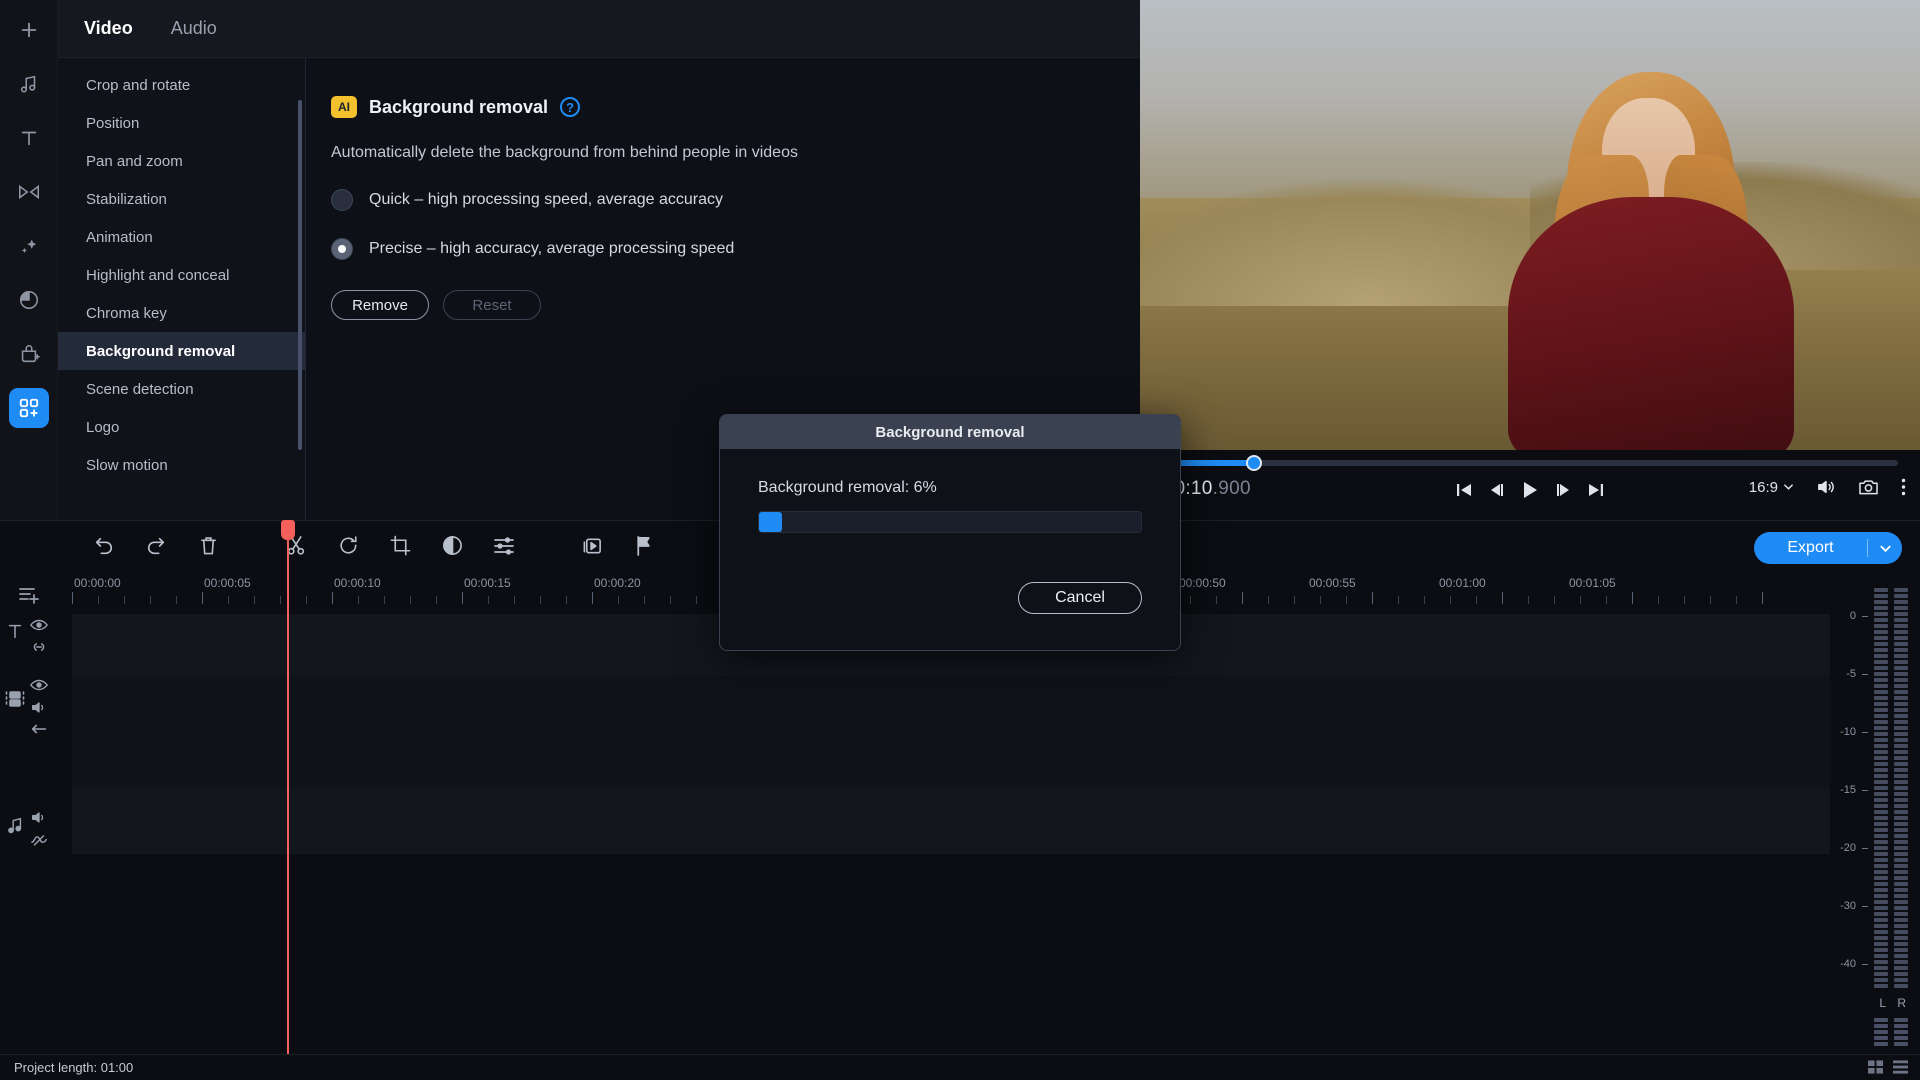  I want to click on grid-view-icon, so click(1875, 1069).